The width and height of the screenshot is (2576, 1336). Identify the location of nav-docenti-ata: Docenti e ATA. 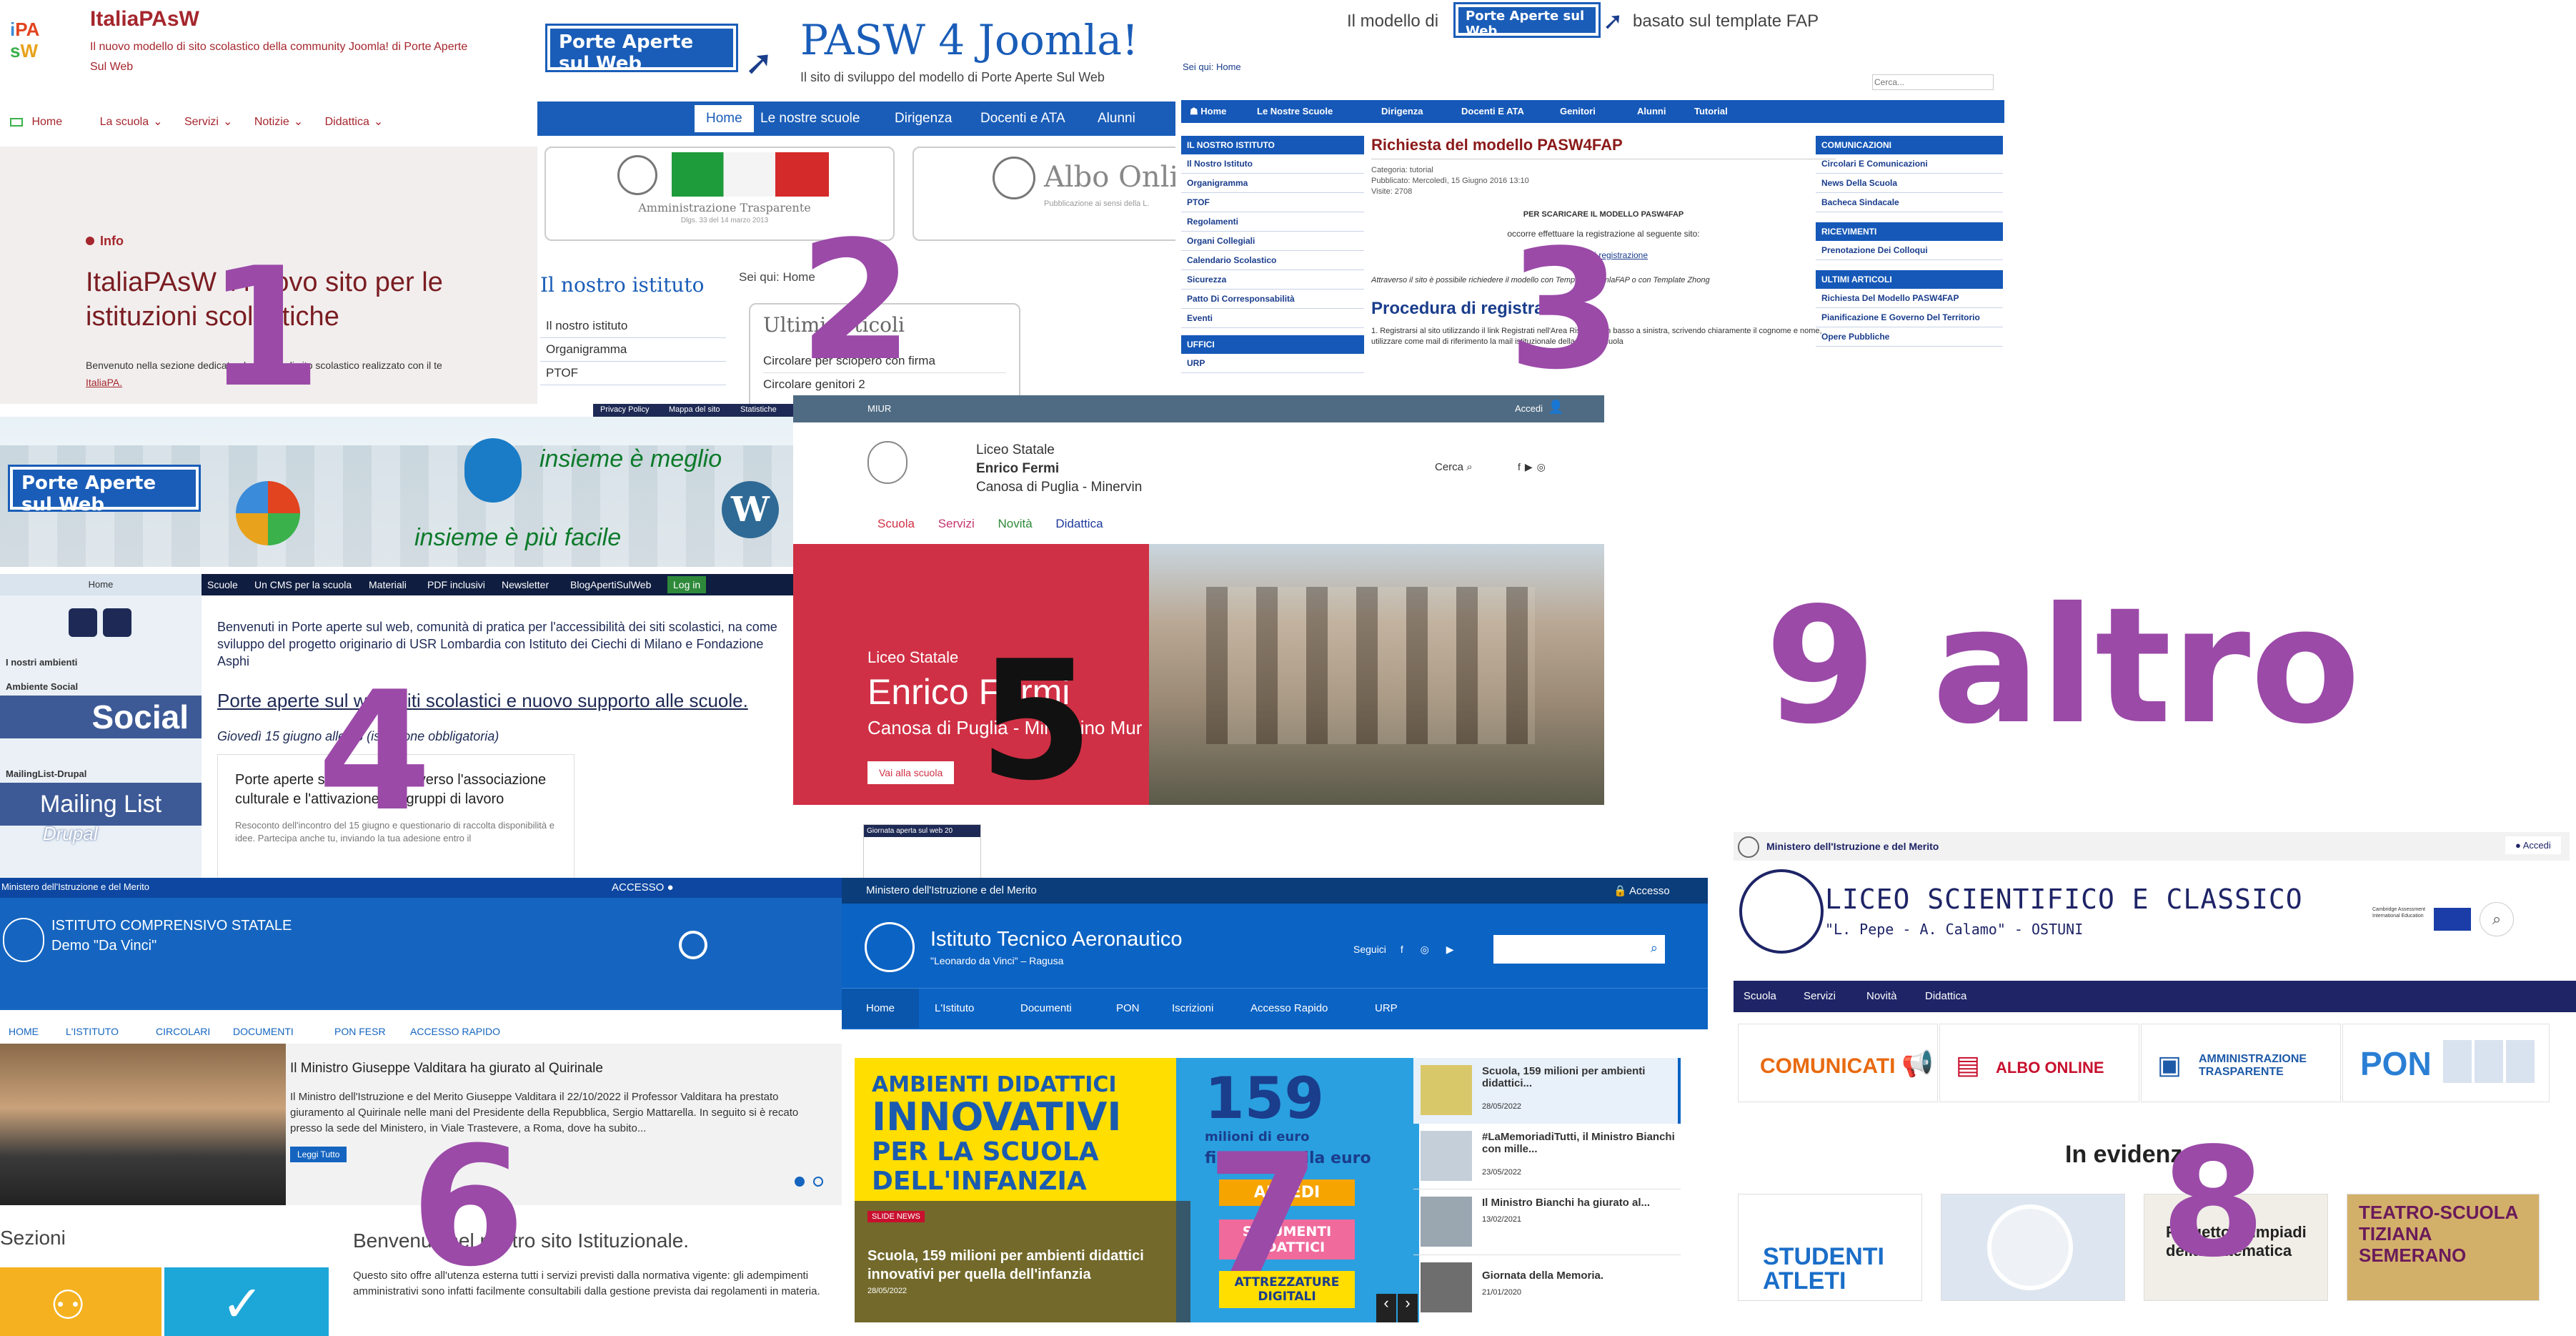
(1022, 119).